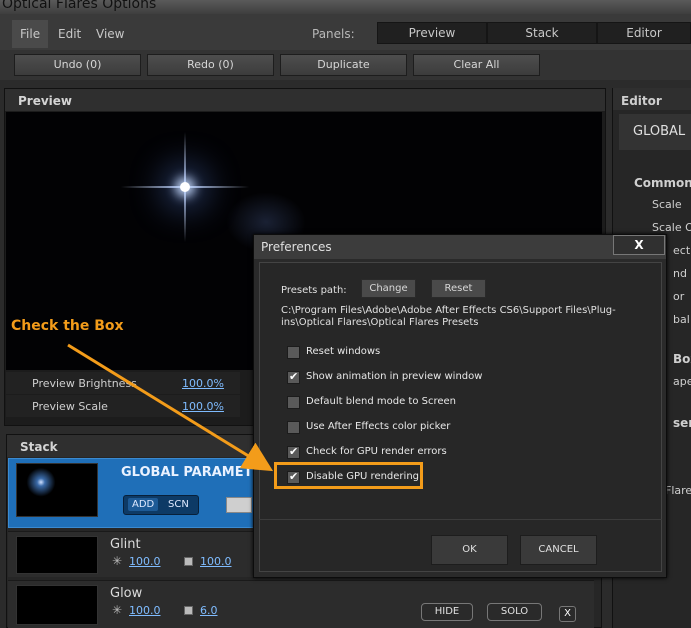  I want to click on annotation-arrow, so click(170, 407).